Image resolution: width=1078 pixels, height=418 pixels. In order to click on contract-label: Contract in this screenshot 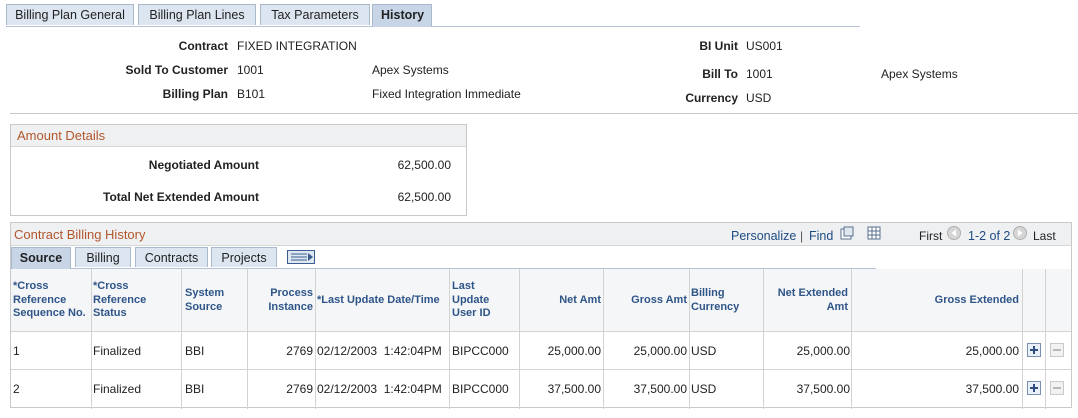, I will do `click(203, 46)`.